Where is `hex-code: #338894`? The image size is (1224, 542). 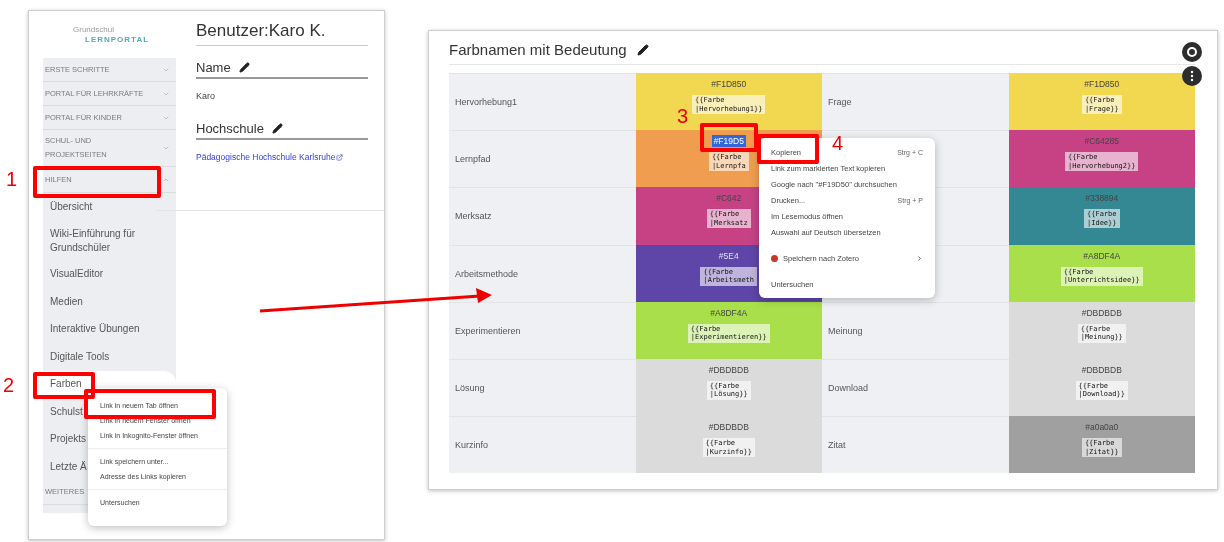 hex-code: #338894 is located at coordinates (1102, 198).